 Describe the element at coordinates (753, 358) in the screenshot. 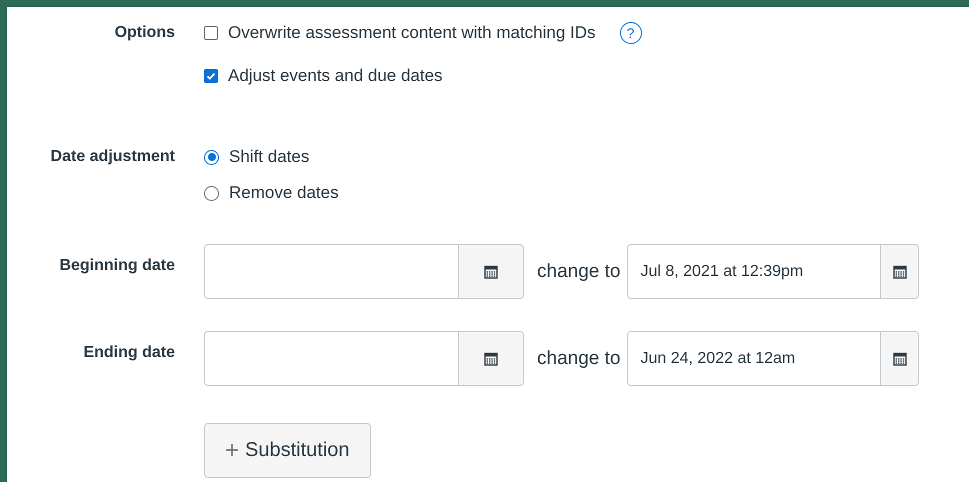

I see `date-field: Jun 24, 2022 at 12am` at that location.